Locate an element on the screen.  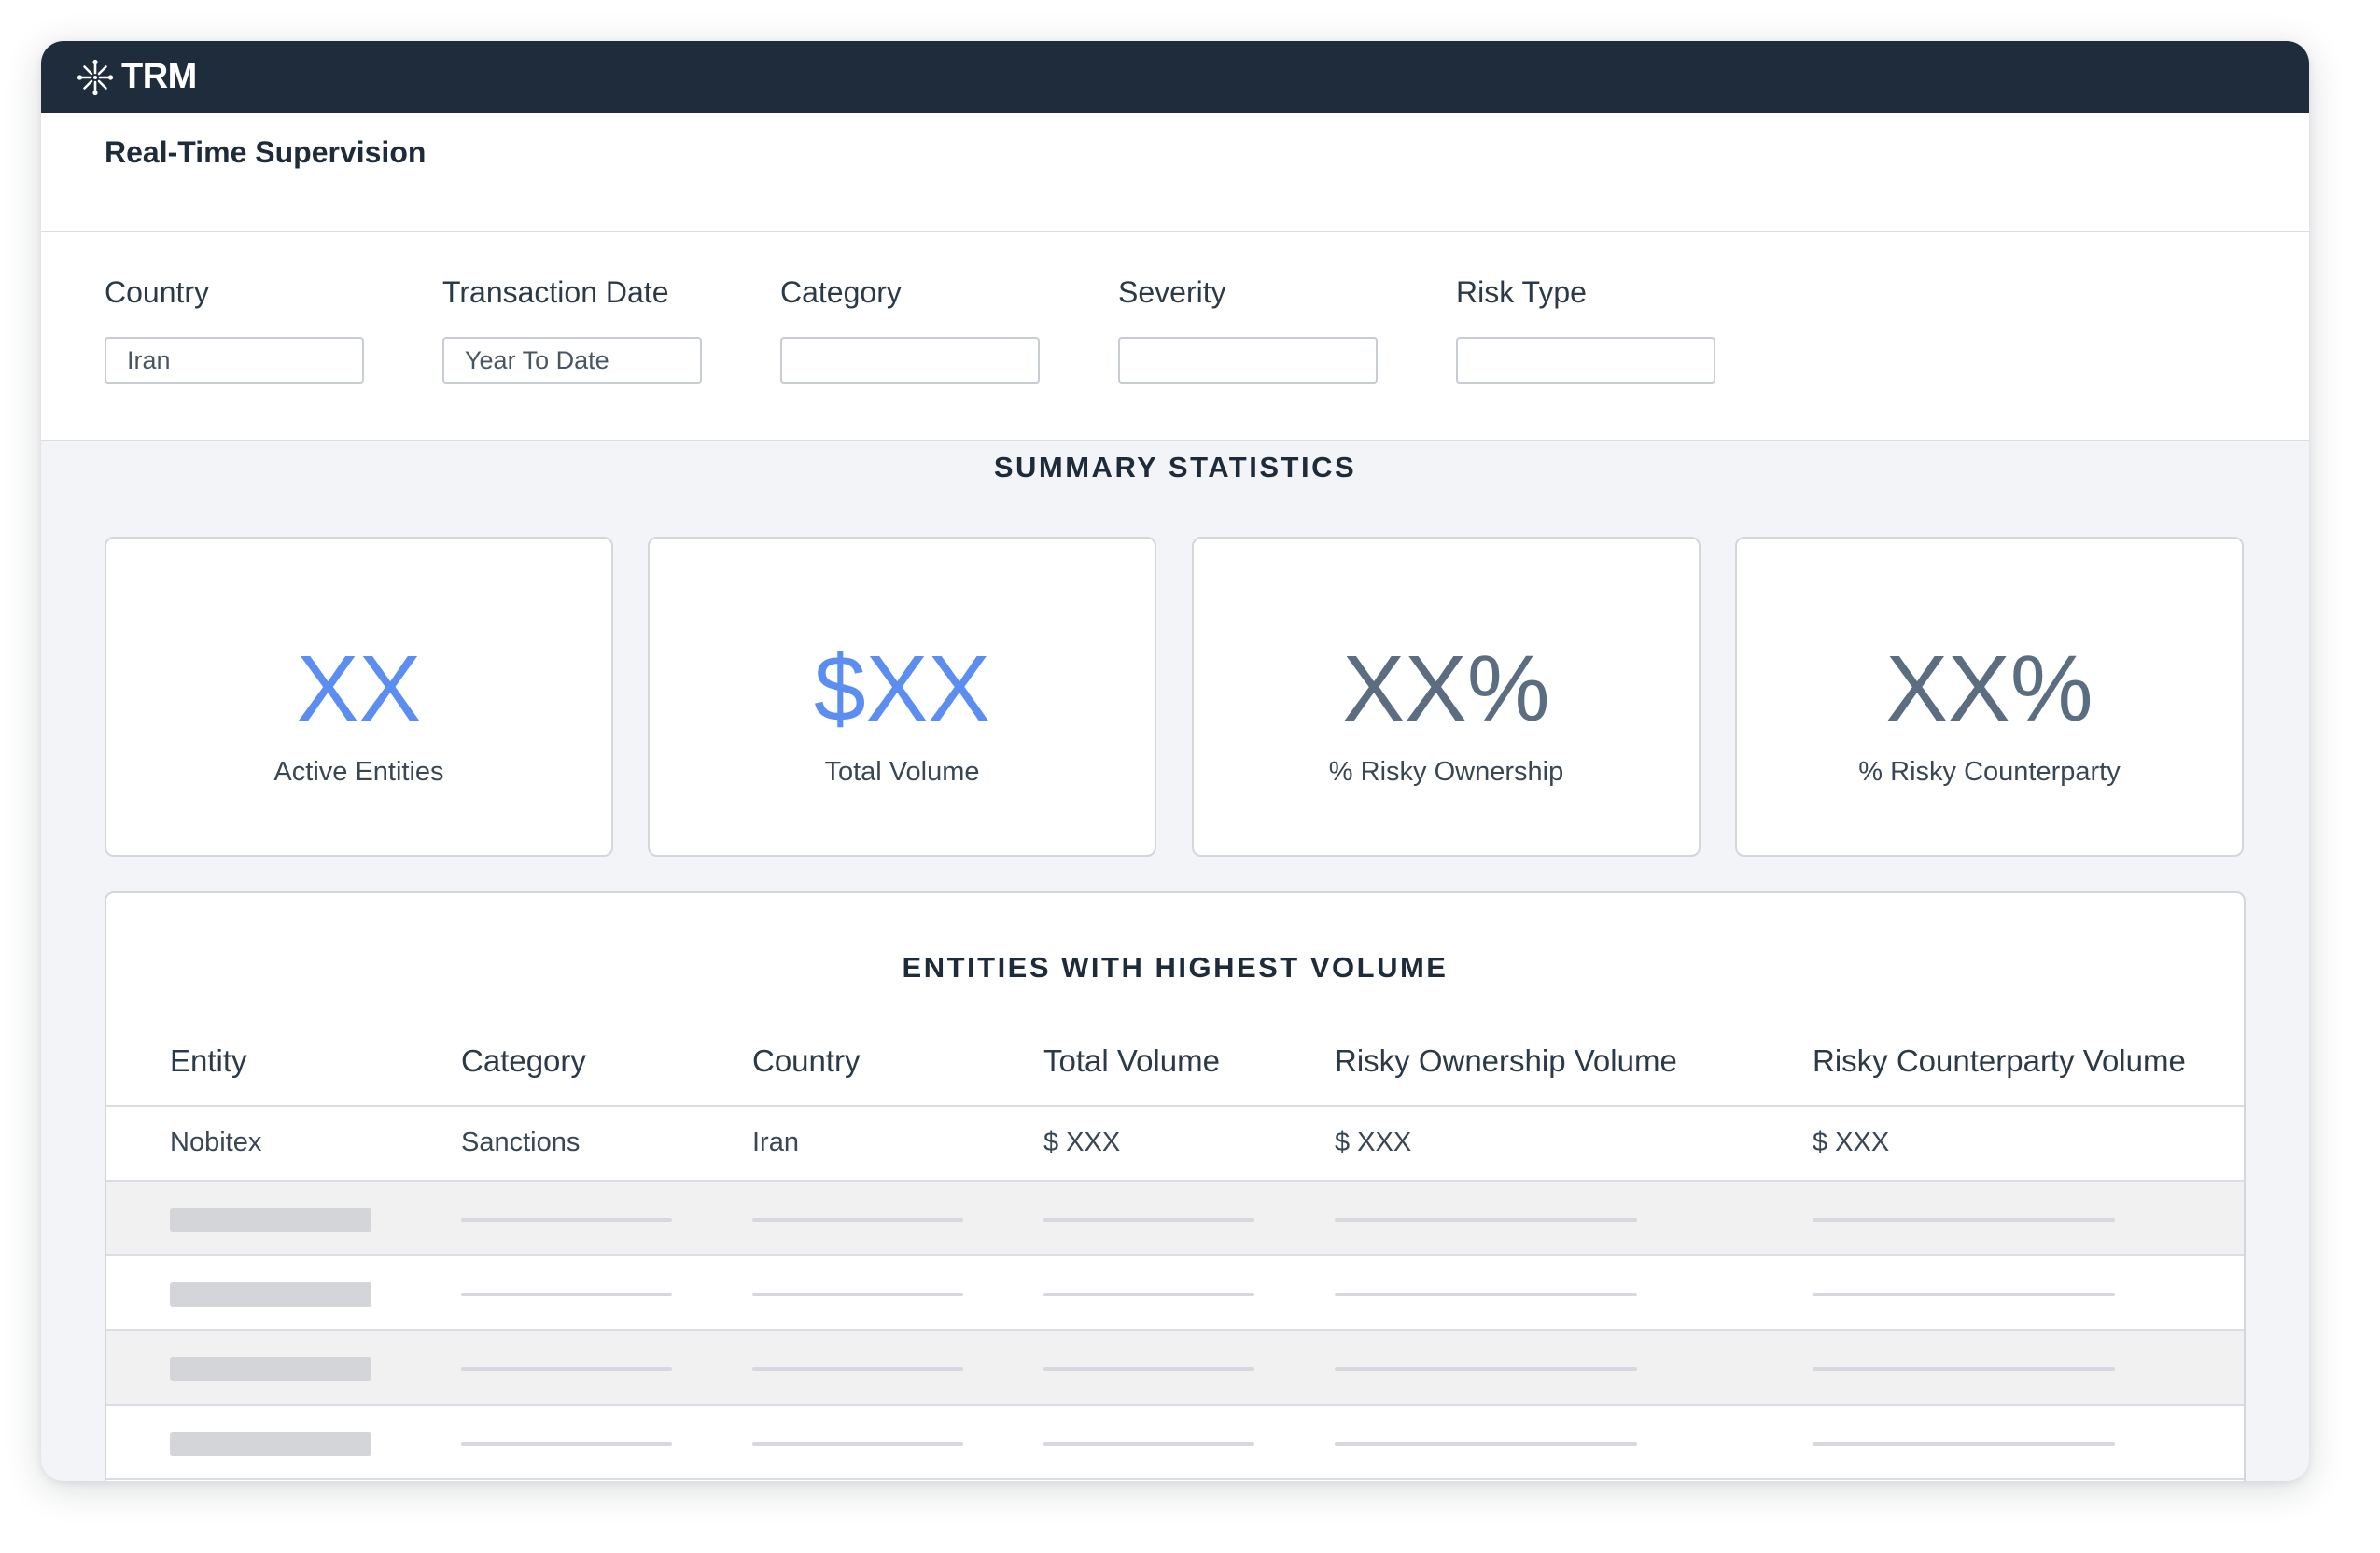
brand-logo-text: TRM is located at coordinates (159, 76).